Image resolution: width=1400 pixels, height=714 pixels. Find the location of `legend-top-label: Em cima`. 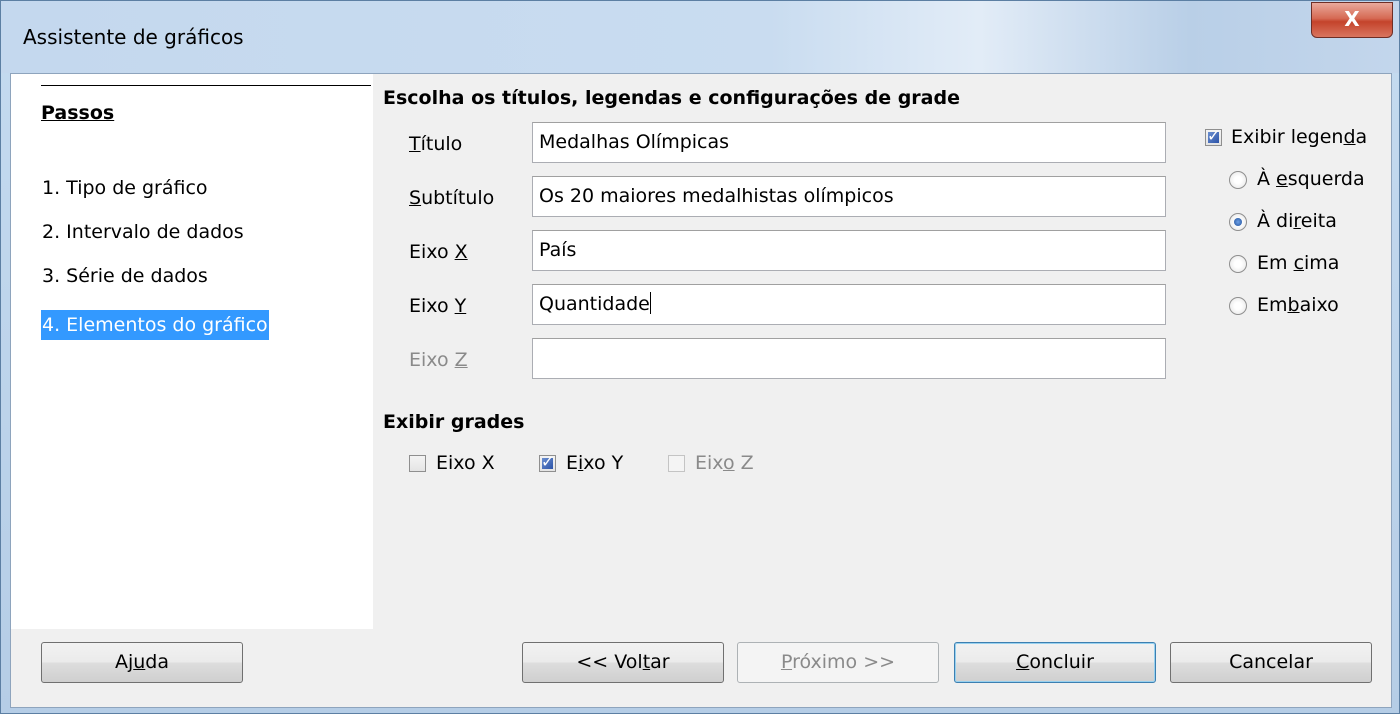

legend-top-label: Em cima is located at coordinates (1298, 263).